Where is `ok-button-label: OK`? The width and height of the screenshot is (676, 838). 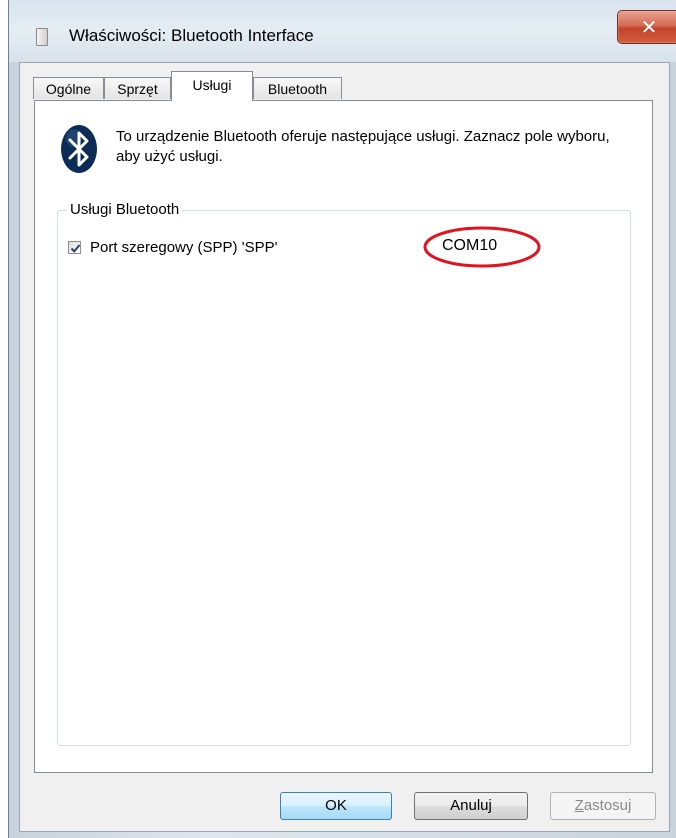
ok-button-label: OK is located at coordinates (336, 805).